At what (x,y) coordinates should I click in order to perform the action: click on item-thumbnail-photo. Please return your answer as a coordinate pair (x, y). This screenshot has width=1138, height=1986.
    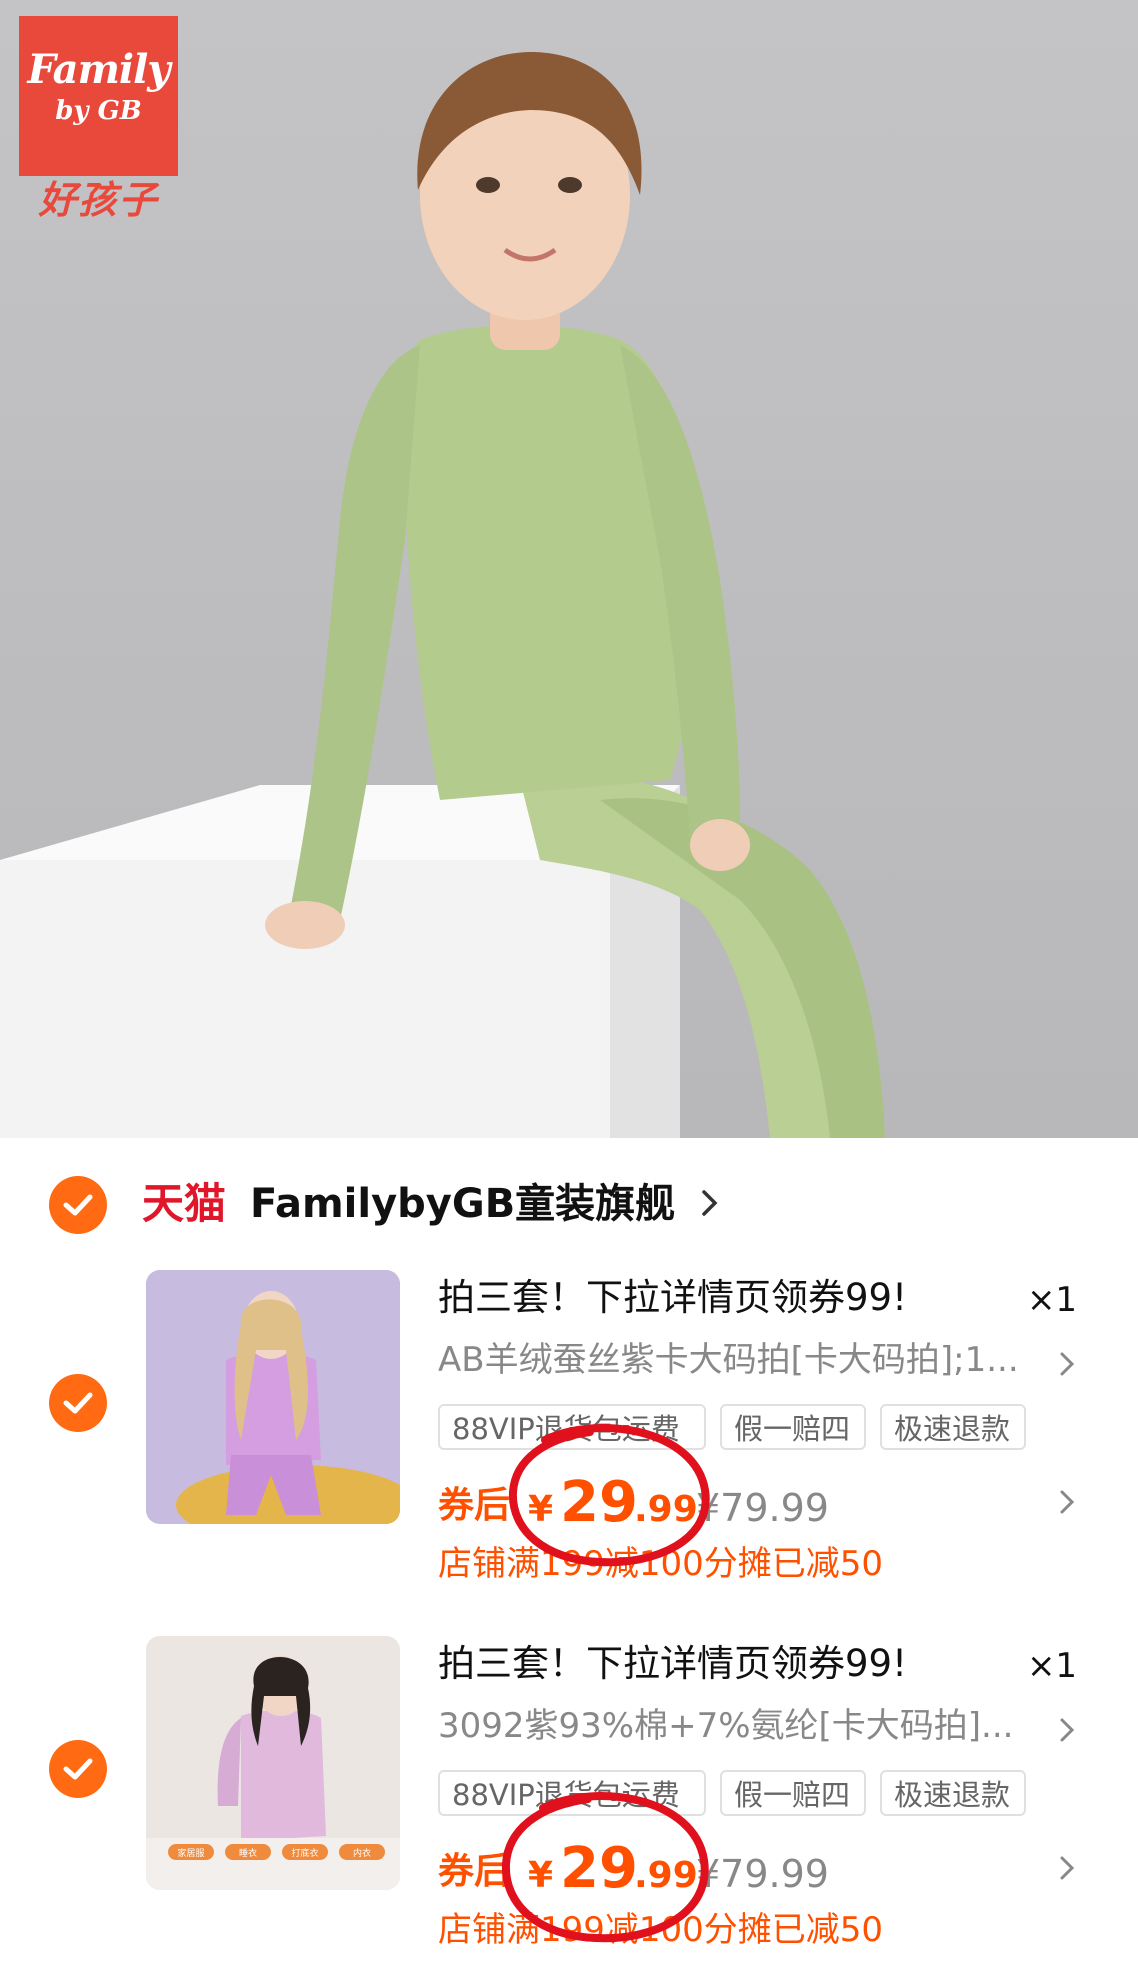
    Looking at the image, I should click on (273, 1397).